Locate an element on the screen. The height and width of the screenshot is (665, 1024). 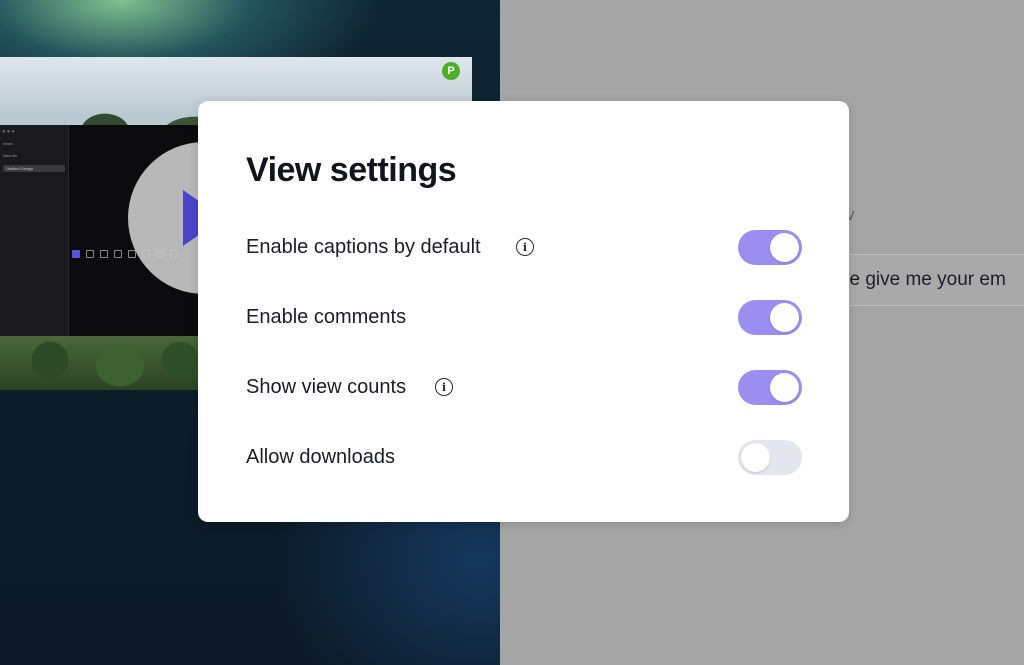
toggle-view-counts is located at coordinates (770, 387).